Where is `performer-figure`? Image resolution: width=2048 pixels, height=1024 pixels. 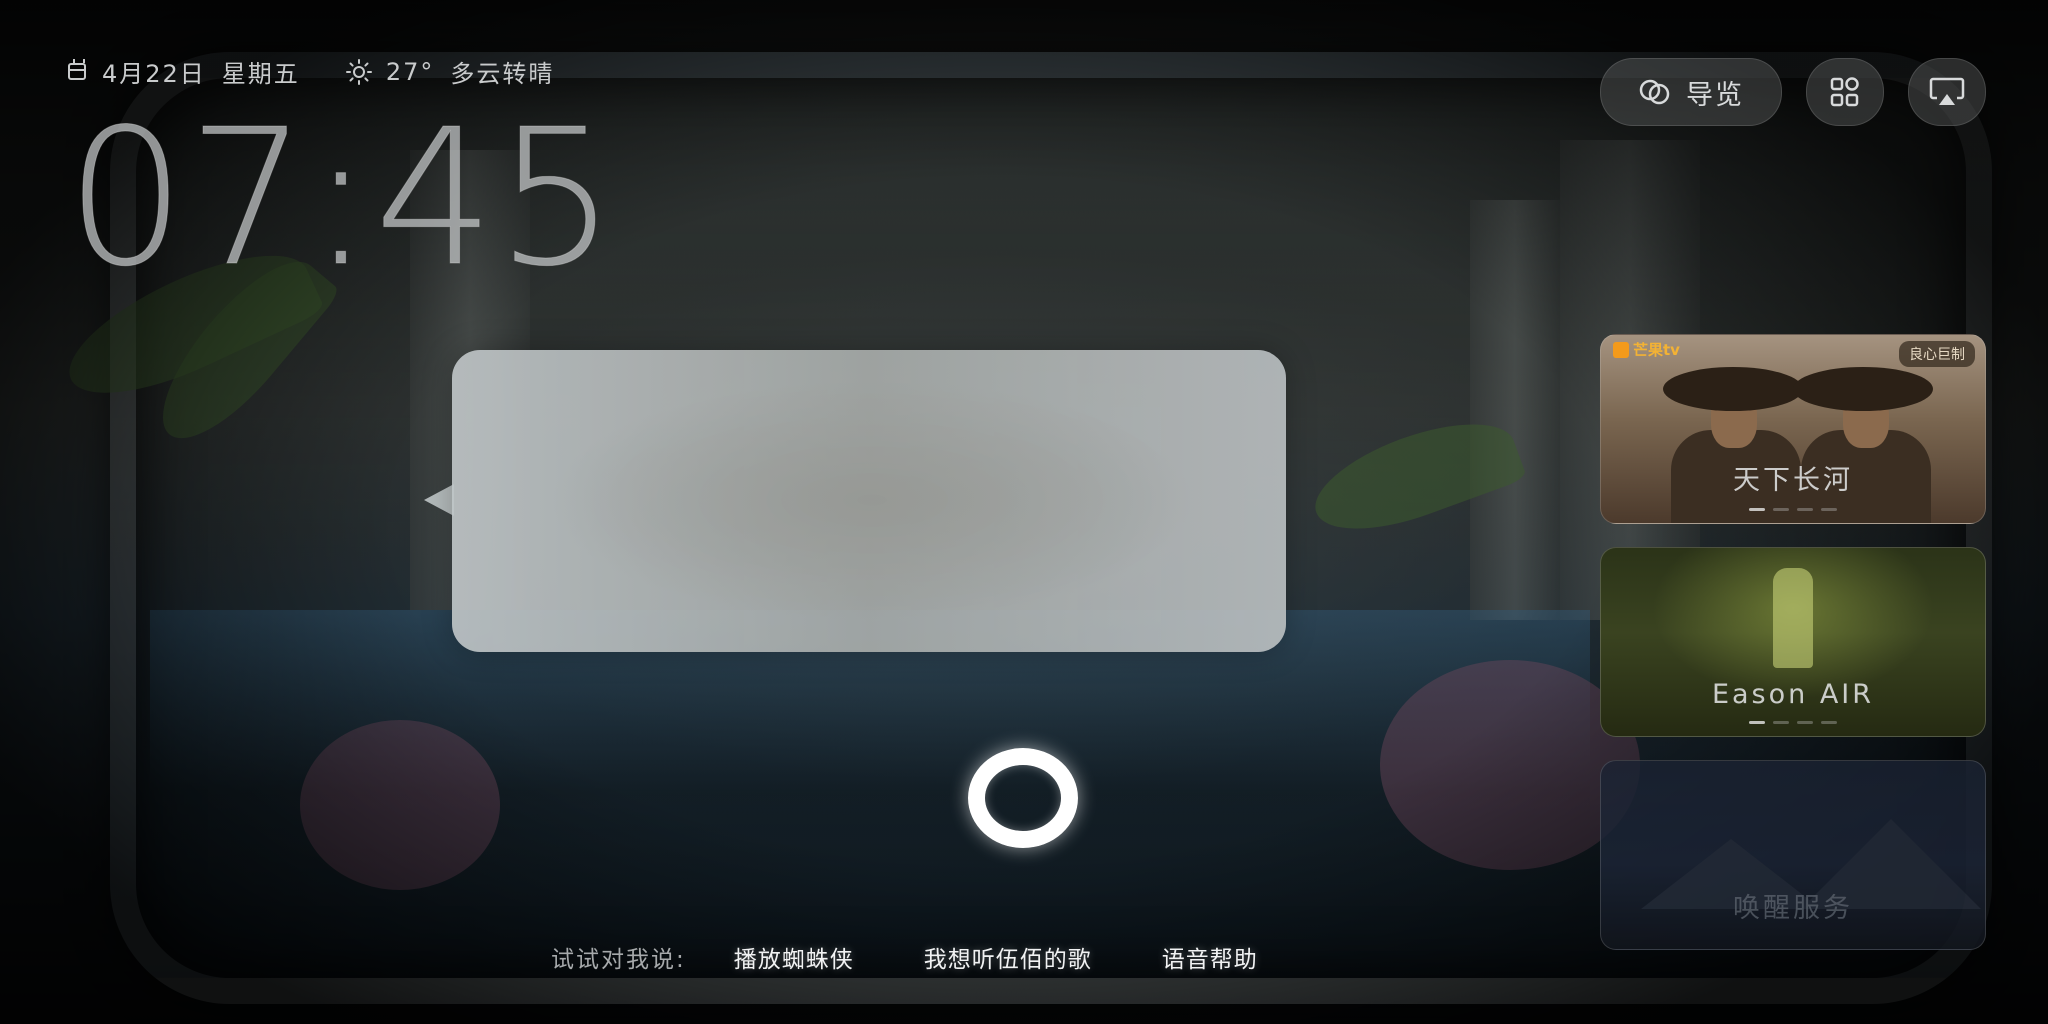
performer-figure is located at coordinates (1793, 618).